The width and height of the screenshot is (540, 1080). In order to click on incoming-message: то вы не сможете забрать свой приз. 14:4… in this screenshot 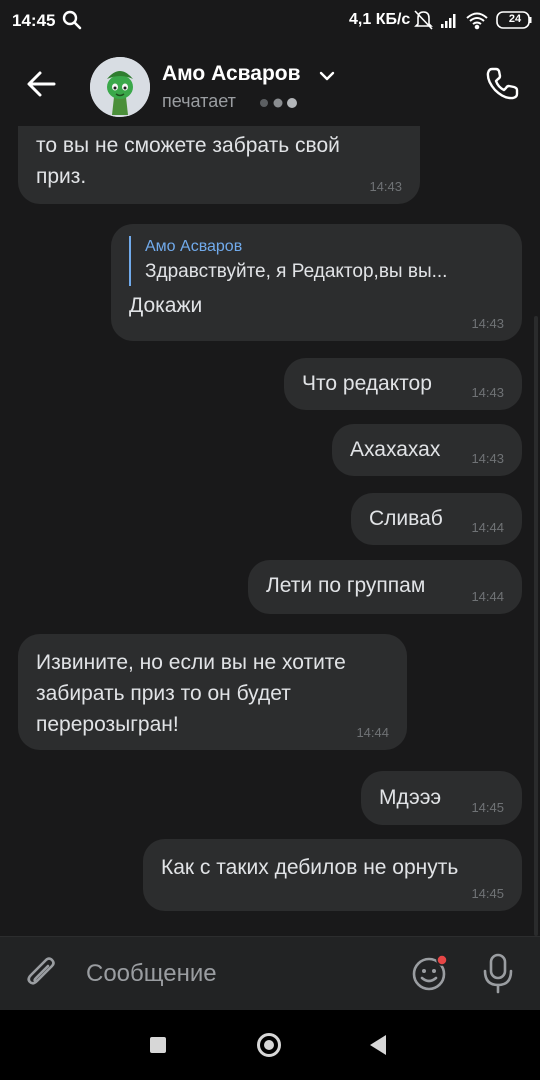, I will do `click(219, 165)`.